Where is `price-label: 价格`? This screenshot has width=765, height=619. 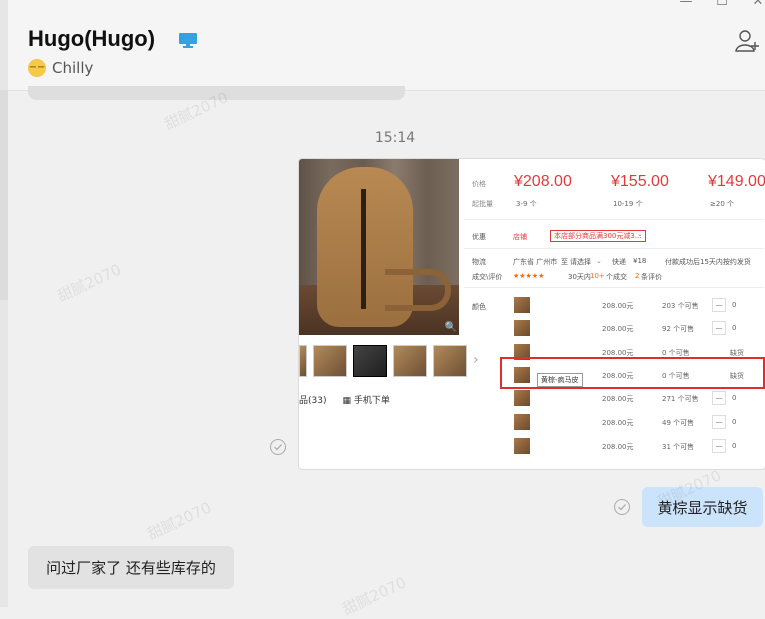
price-label: 价格 is located at coordinates (479, 184).